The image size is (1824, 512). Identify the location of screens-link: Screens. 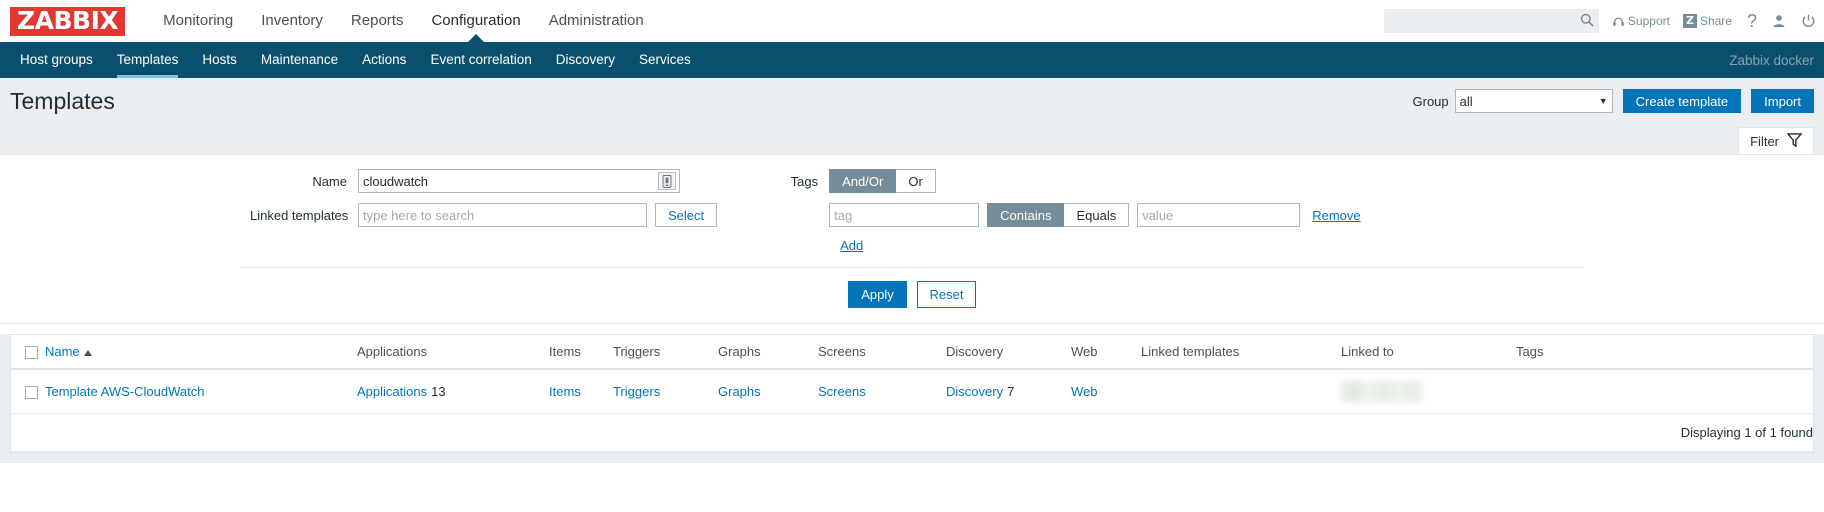
(842, 391).